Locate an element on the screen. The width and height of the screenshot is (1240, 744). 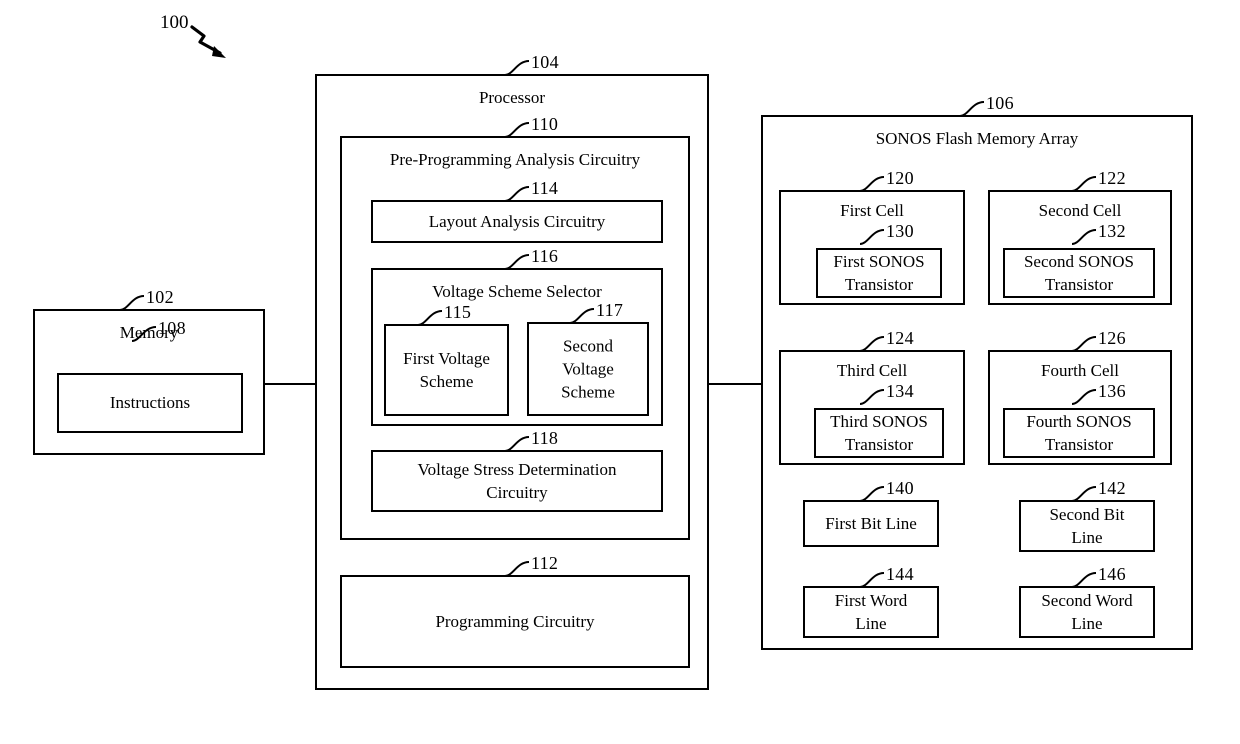
sonos-array-title: SONOS Flash Memory Array is located at coordinates (977, 138).